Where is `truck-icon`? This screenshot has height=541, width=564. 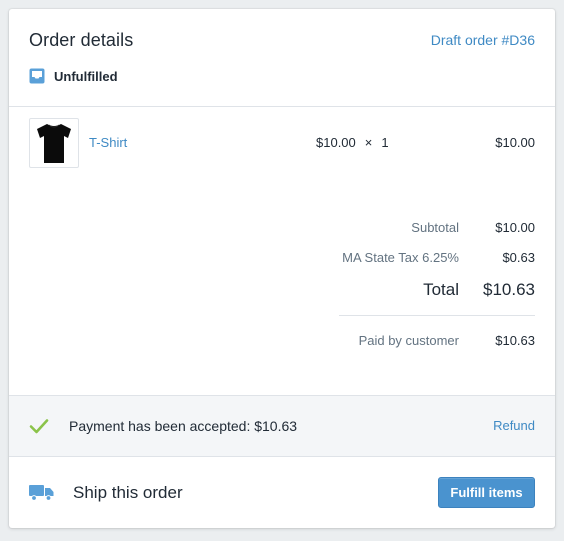
truck-icon is located at coordinates (41, 493).